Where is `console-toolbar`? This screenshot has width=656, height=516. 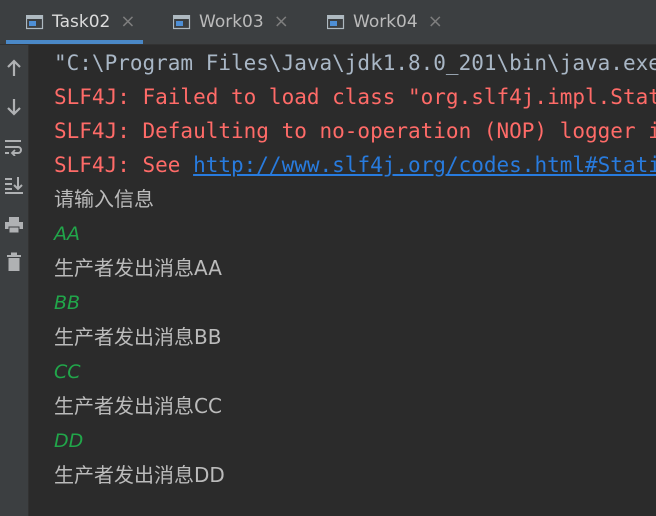 console-toolbar is located at coordinates (14, 280).